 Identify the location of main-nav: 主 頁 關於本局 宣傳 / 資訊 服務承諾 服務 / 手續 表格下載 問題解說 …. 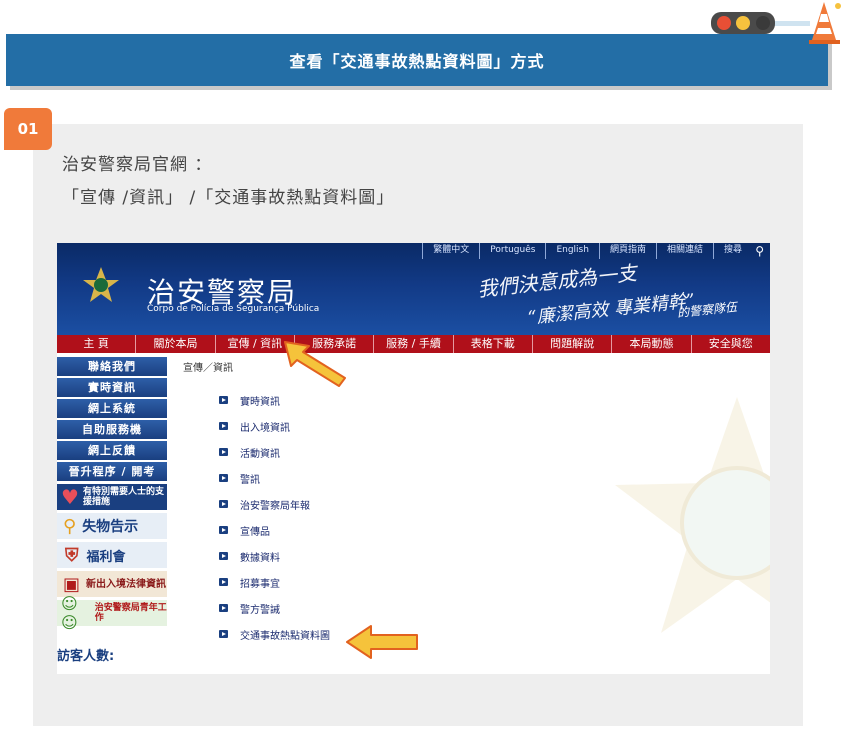
(413, 344).